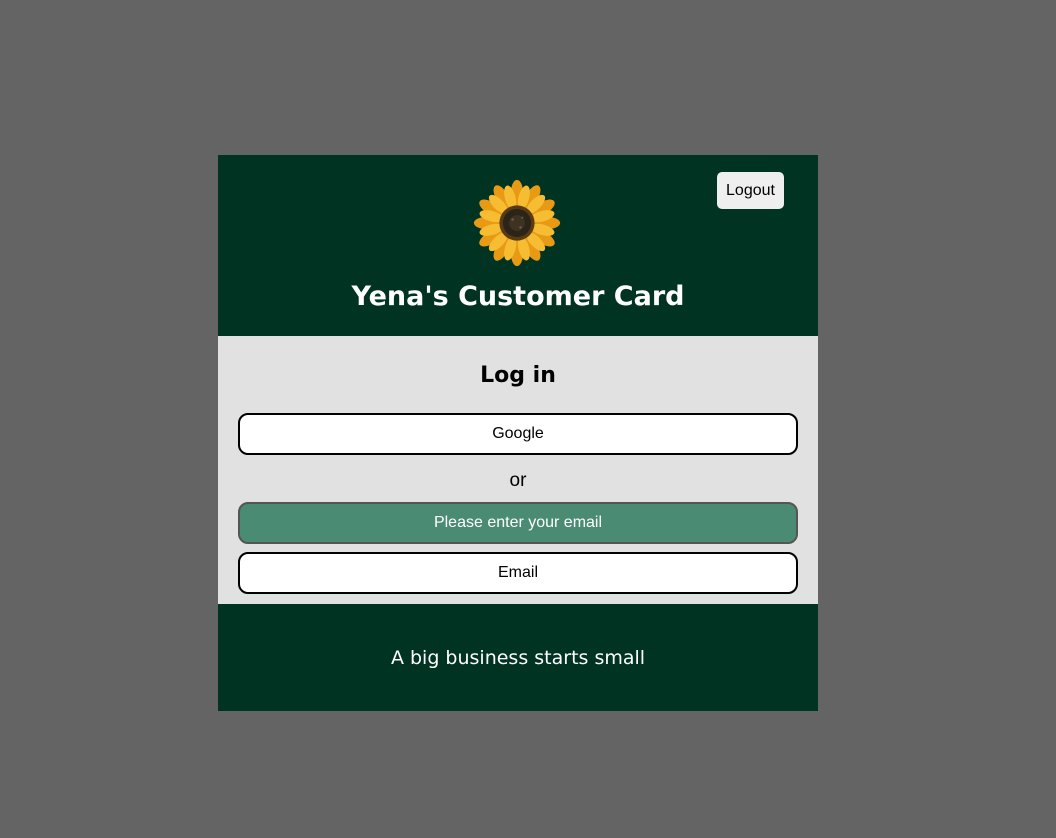 The image size is (1056, 838). I want to click on card-footer: A big business starts small, so click(518, 657).